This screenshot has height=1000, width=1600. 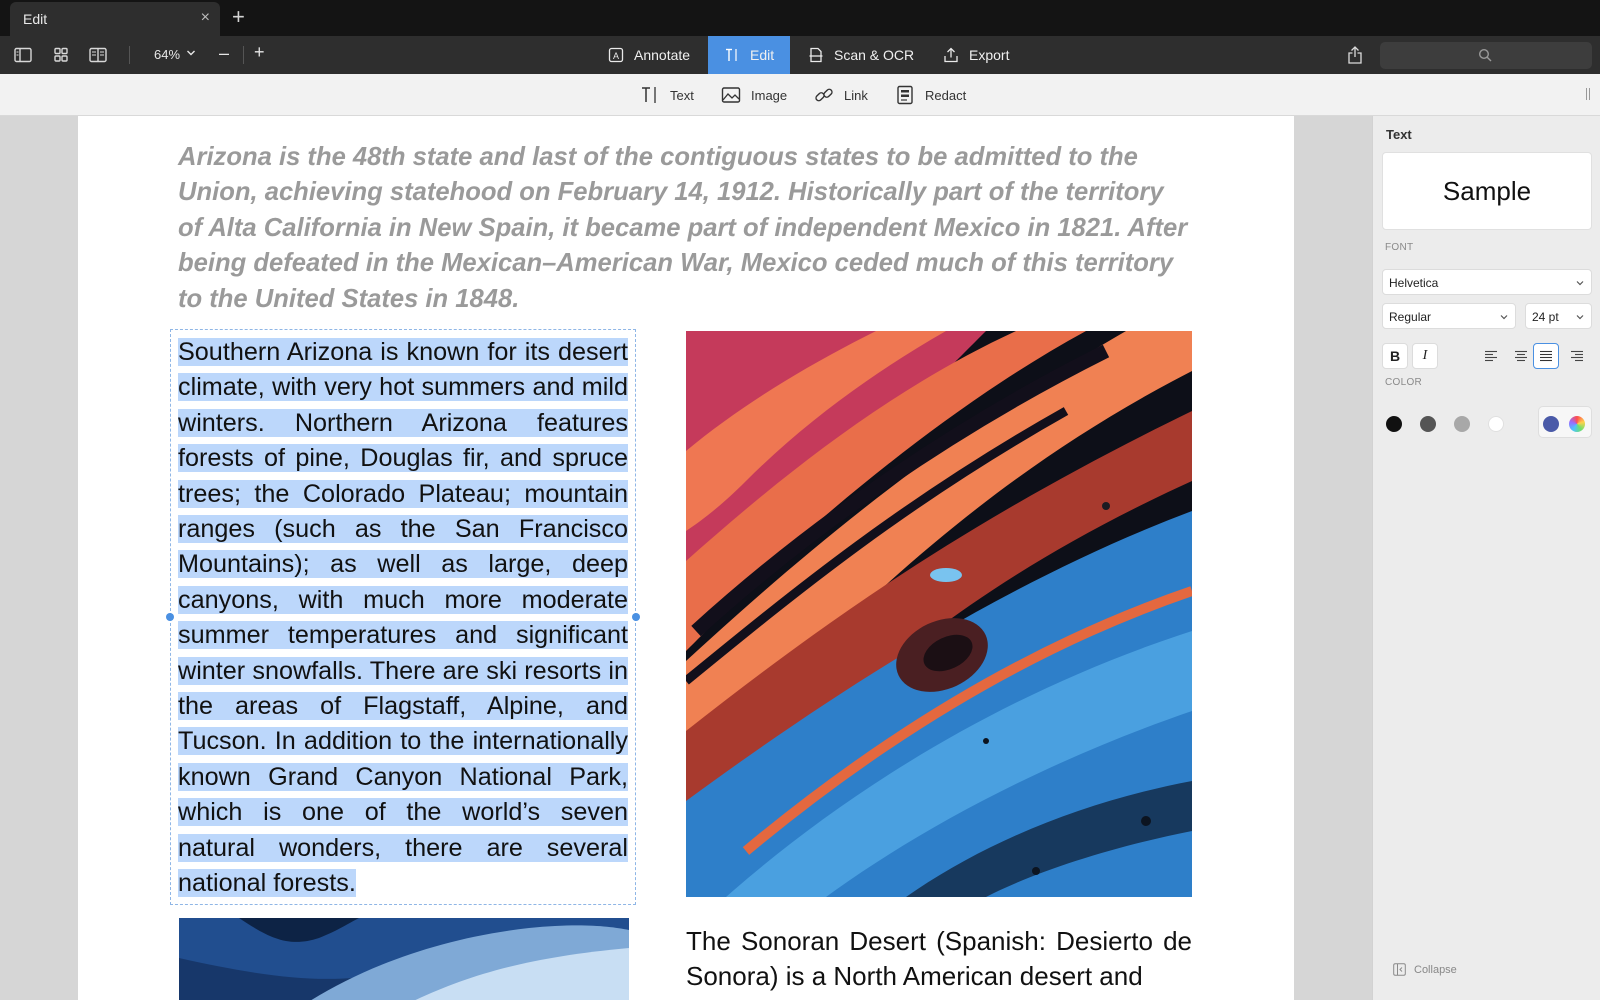 What do you see at coordinates (1496, 424) in the screenshot?
I see `color-swatch-white` at bounding box center [1496, 424].